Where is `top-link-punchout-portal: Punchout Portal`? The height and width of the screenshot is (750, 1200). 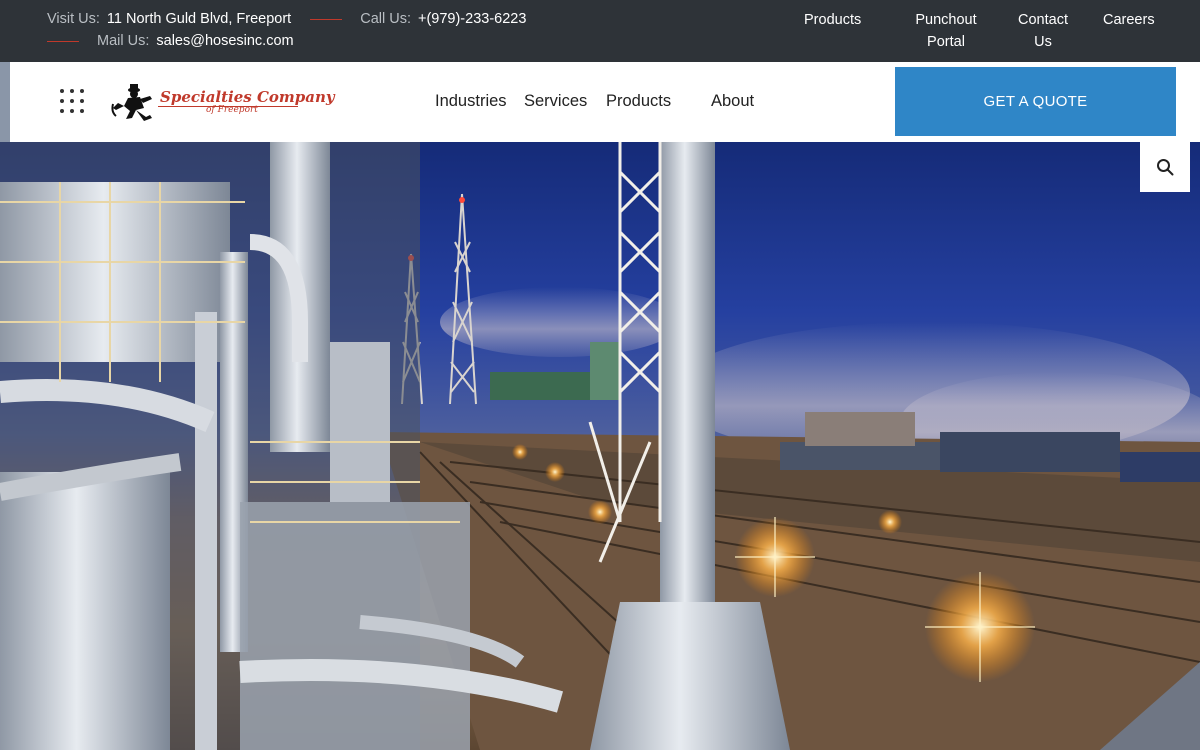
top-link-punchout-portal: Punchout Portal is located at coordinates (946, 31).